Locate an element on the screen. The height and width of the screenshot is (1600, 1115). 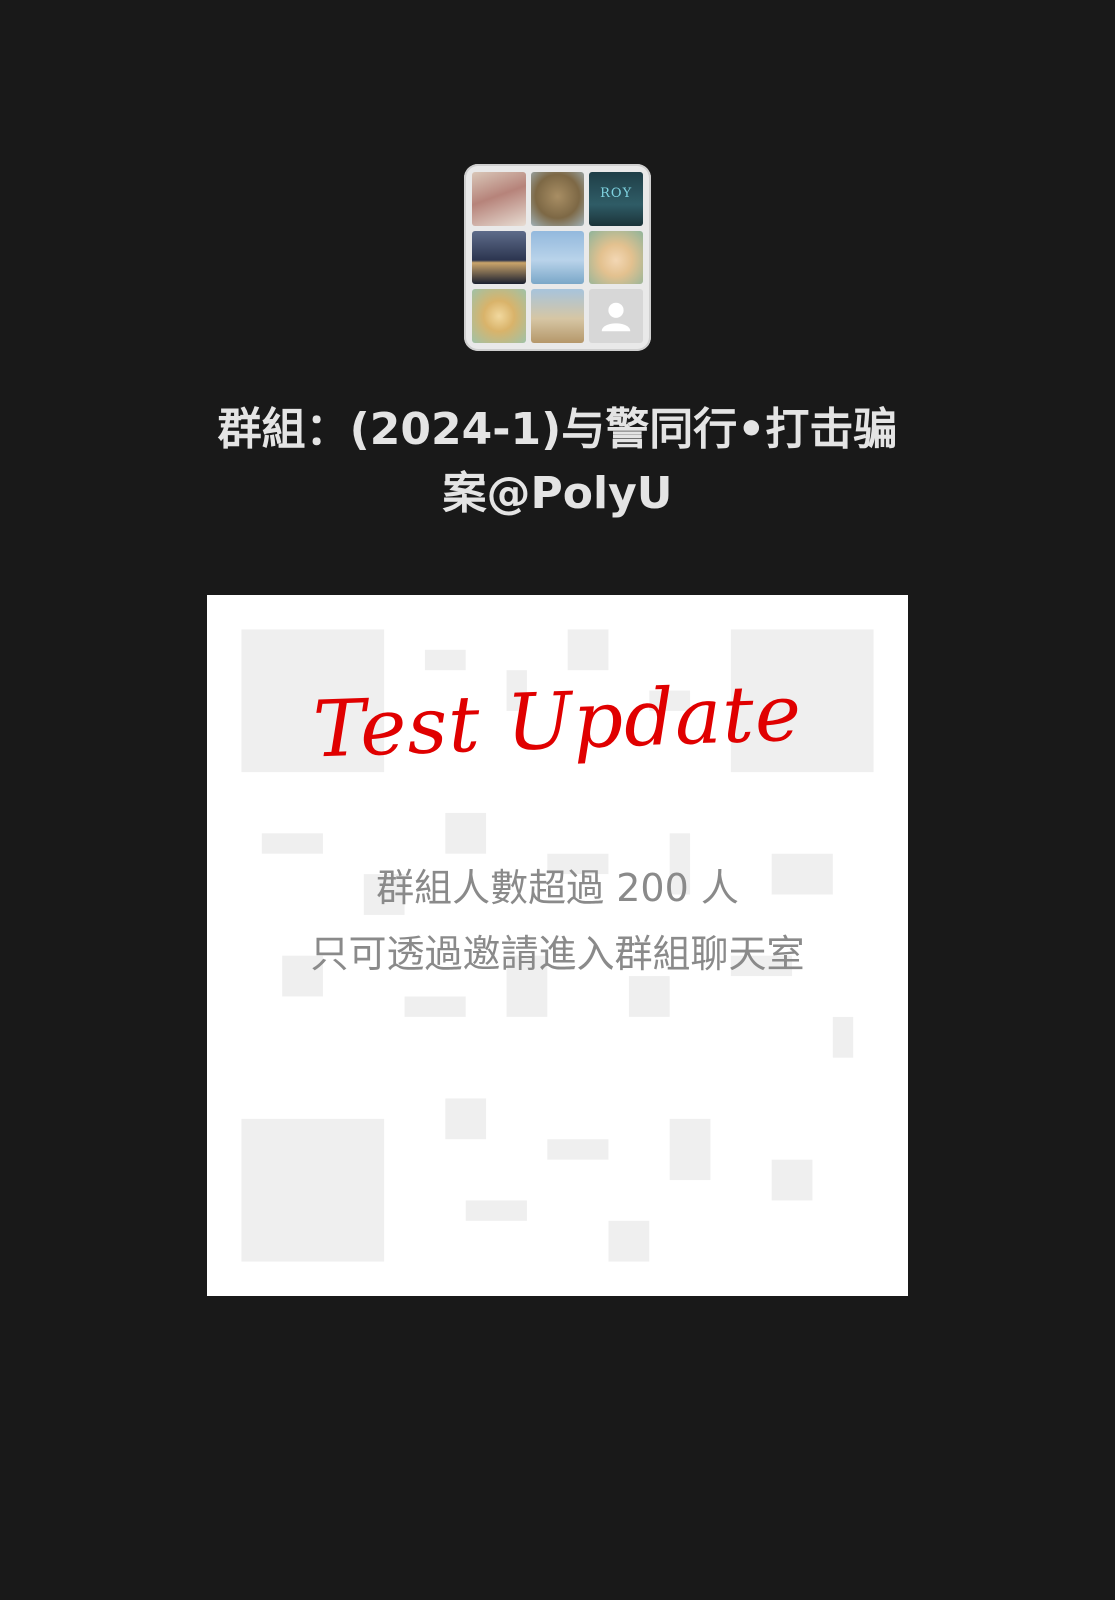
group-full-notice: 群組人數超過 200 人 只可透過邀請進入群組聊天室 is located at coordinates (557, 921).